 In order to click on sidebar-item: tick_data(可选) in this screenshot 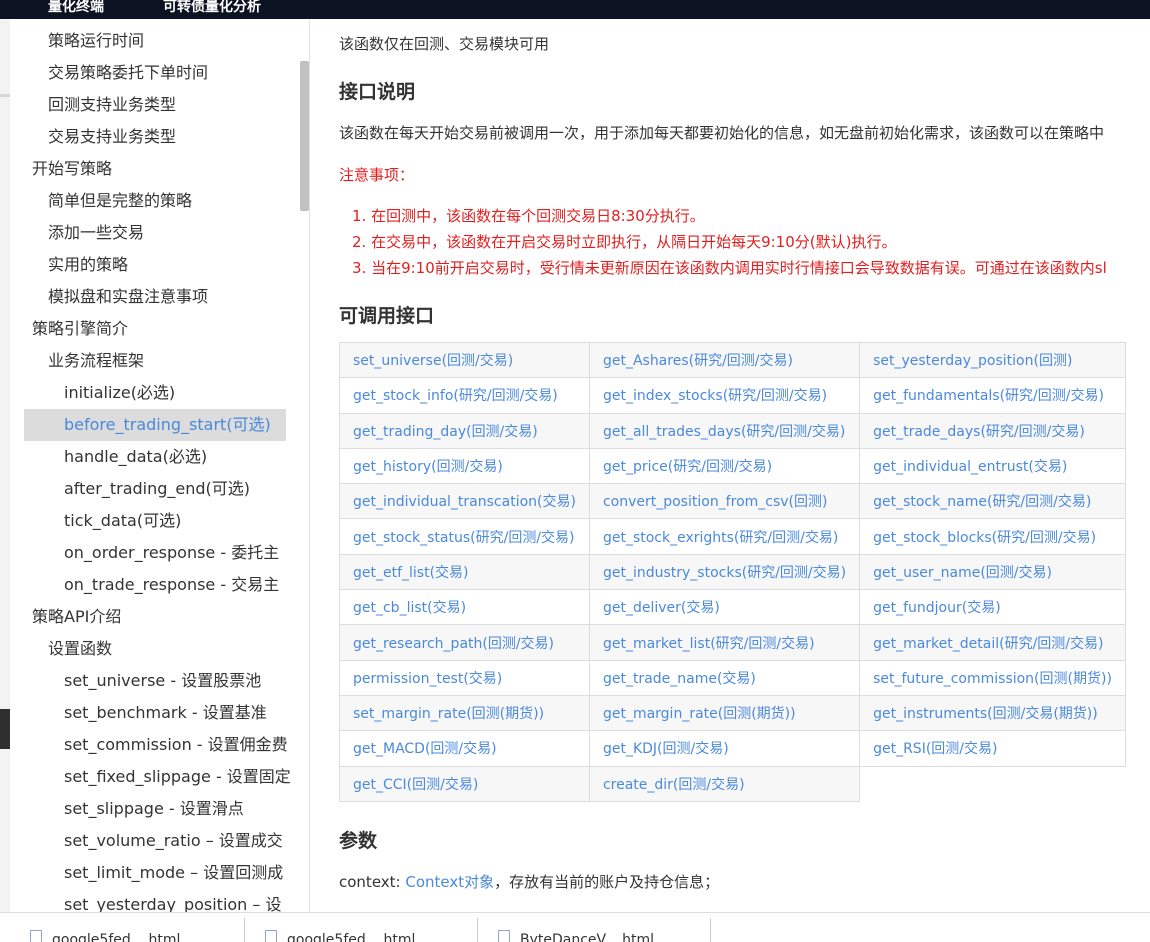, I will do `click(122, 521)`.